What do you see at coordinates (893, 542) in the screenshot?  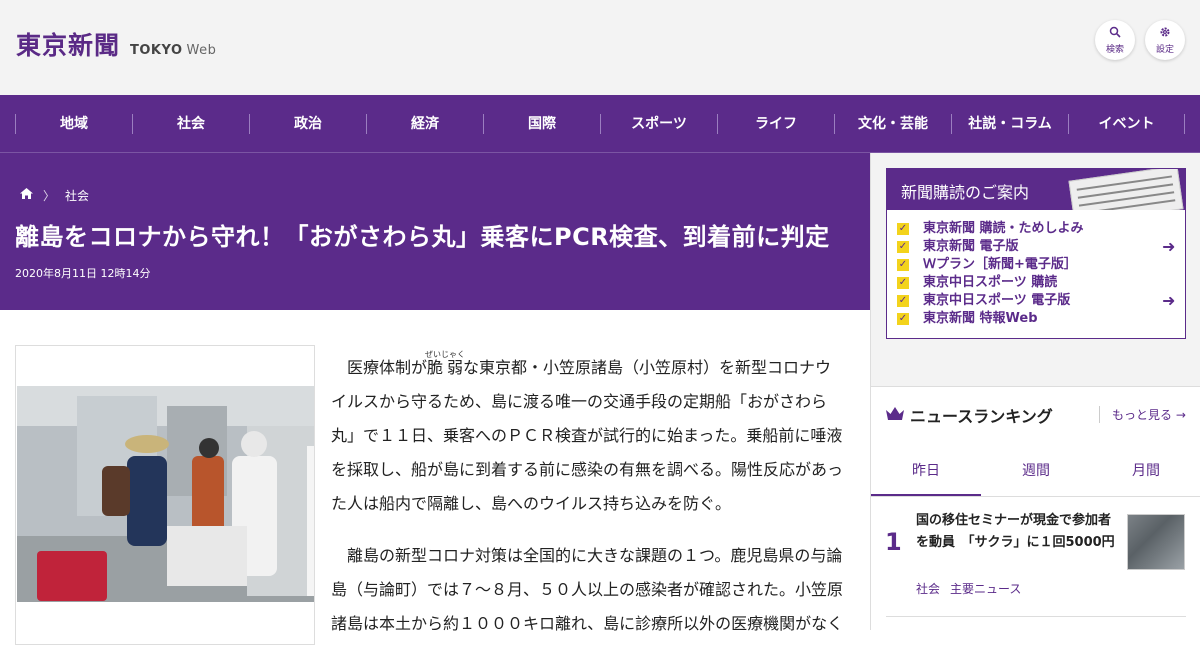 I see `rank-number: 1` at bounding box center [893, 542].